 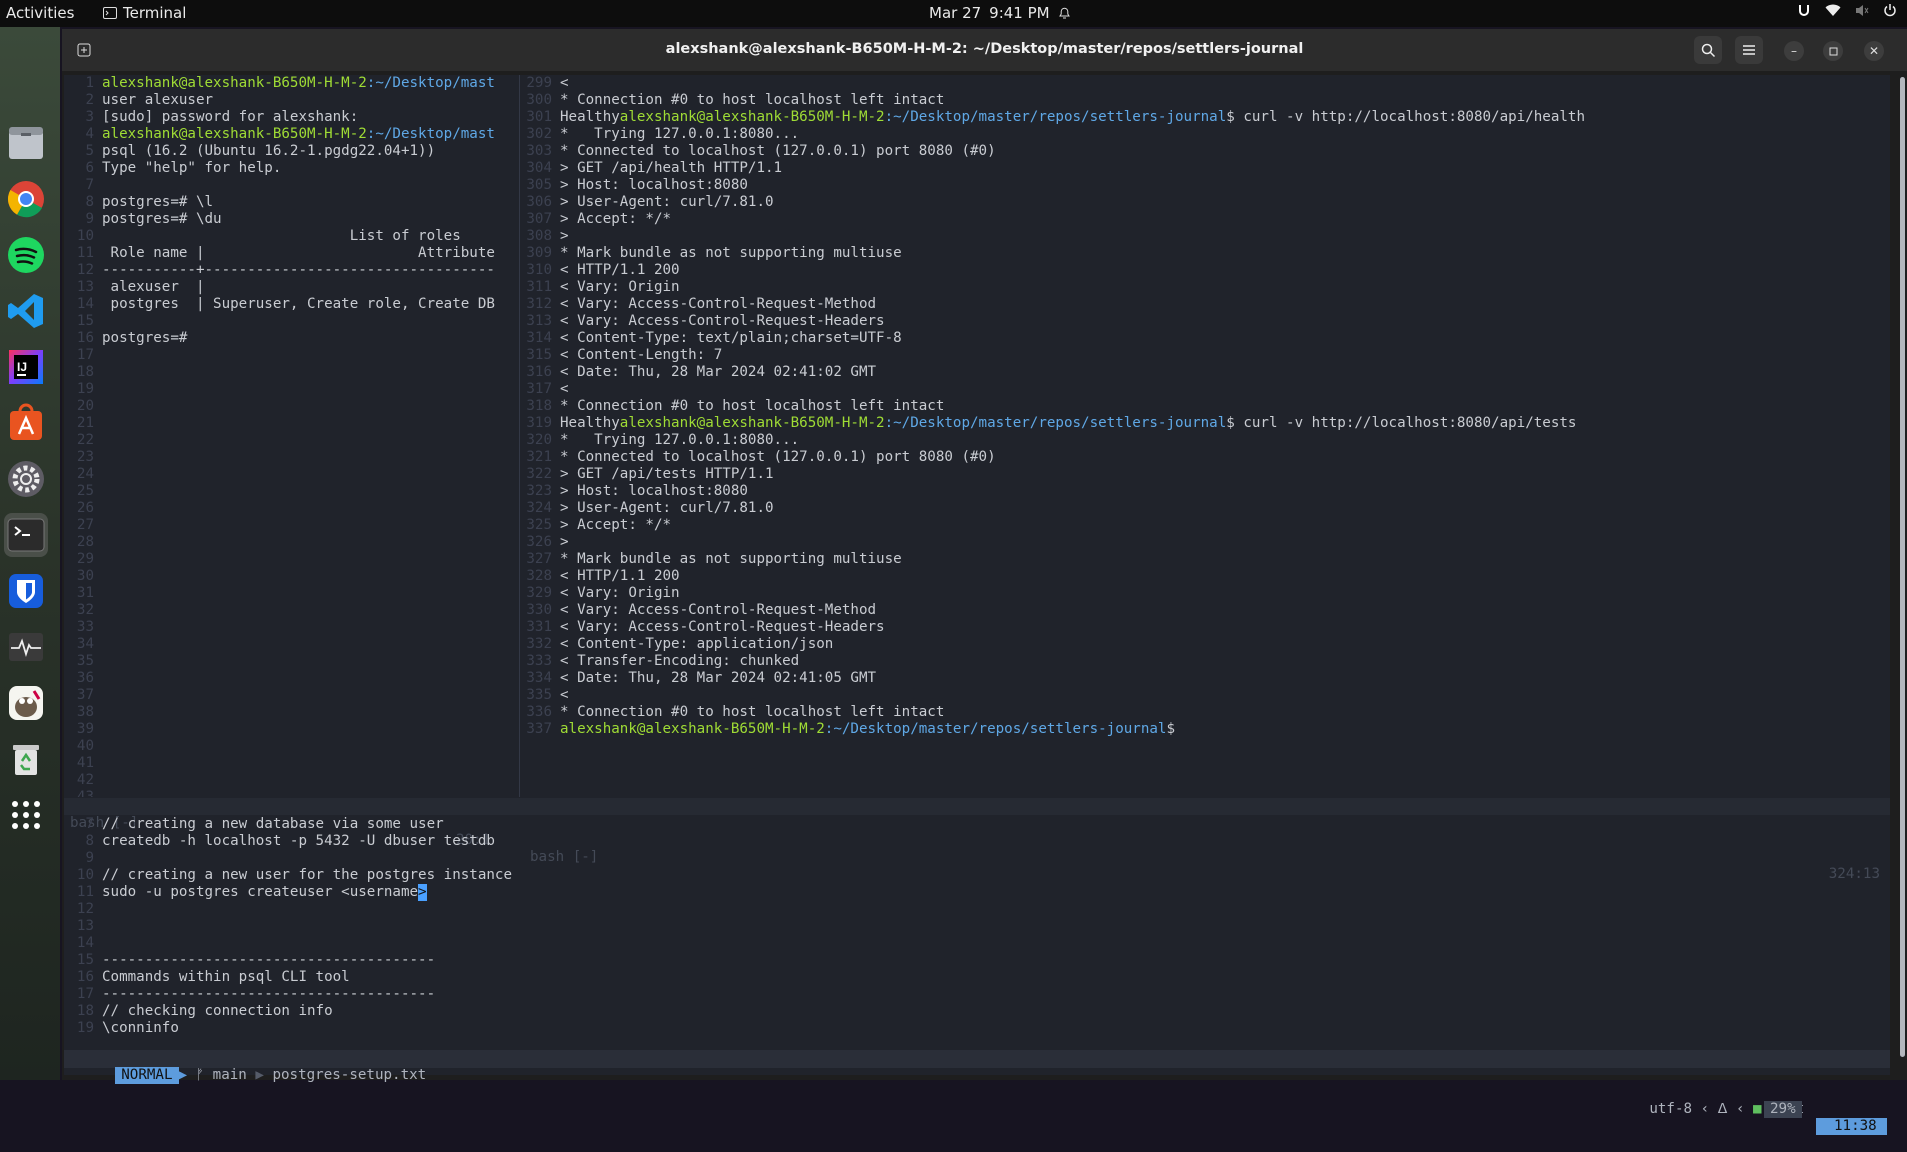 I want to click on minimize-button: –, so click(x=1794, y=51).